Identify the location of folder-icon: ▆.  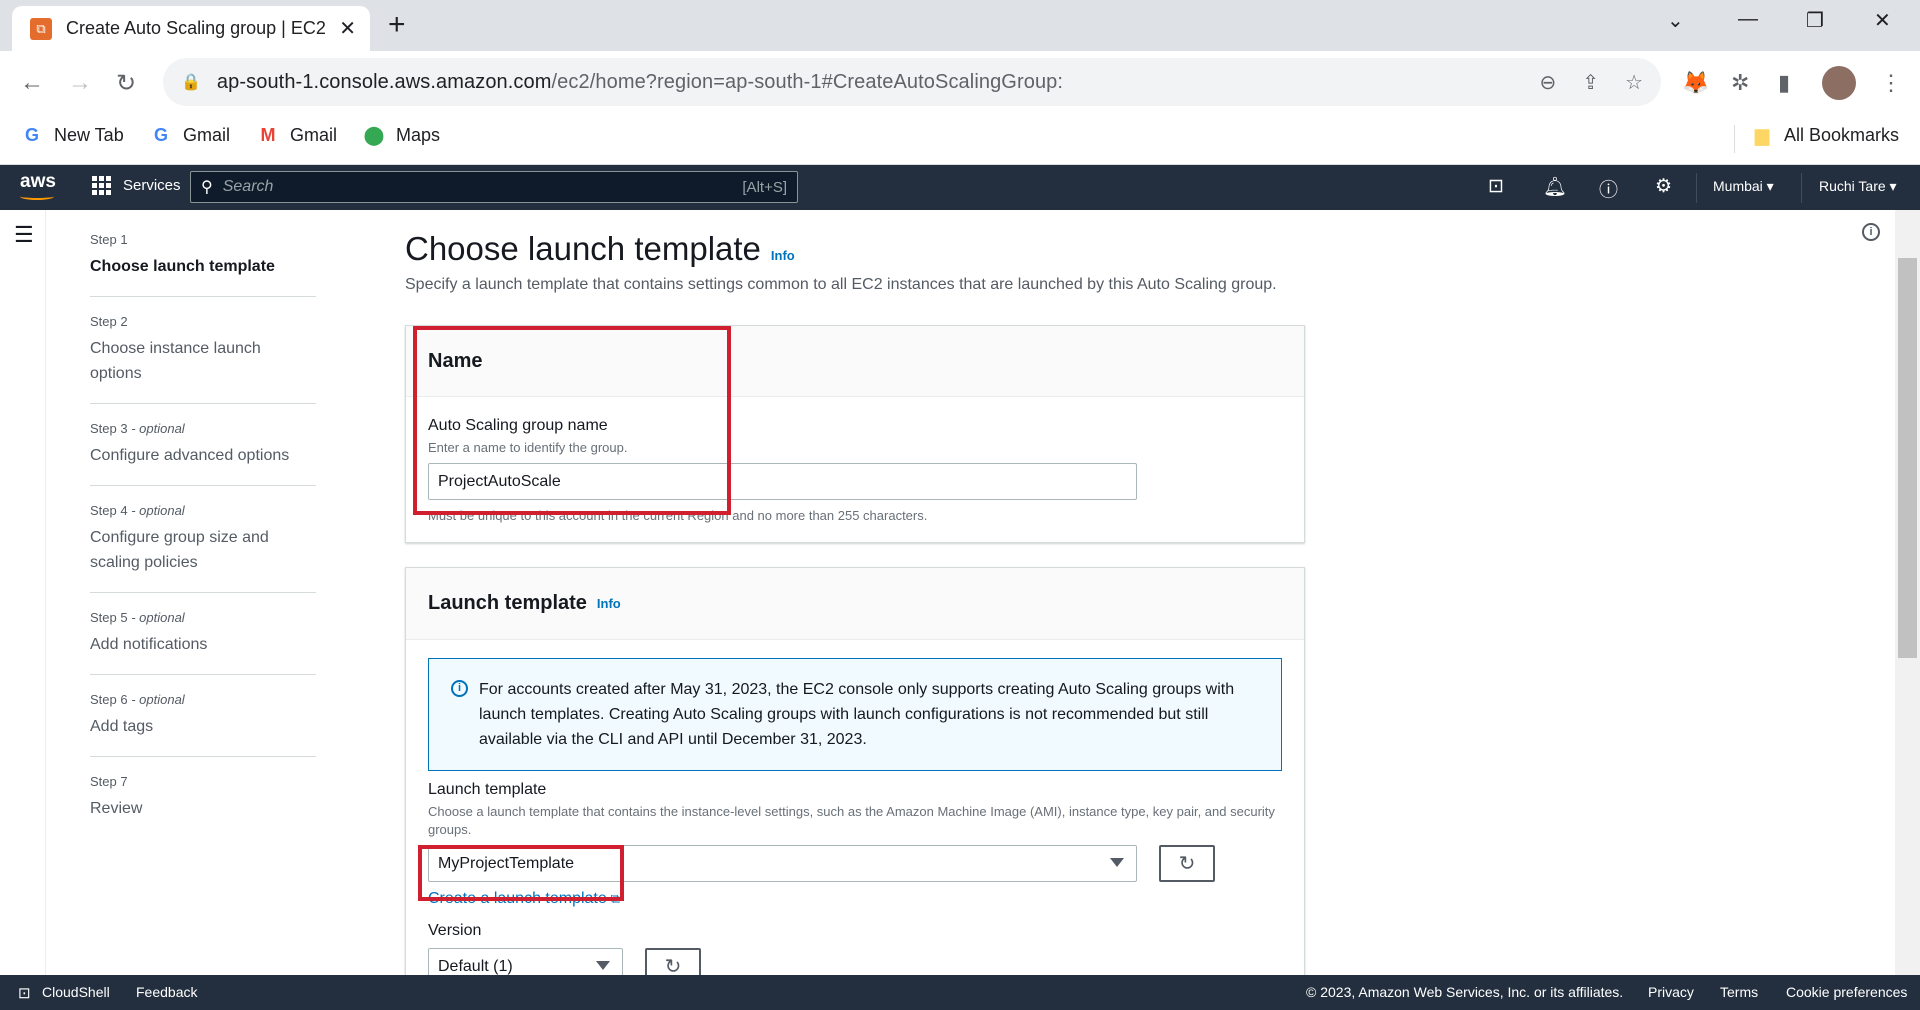
(1762, 135).